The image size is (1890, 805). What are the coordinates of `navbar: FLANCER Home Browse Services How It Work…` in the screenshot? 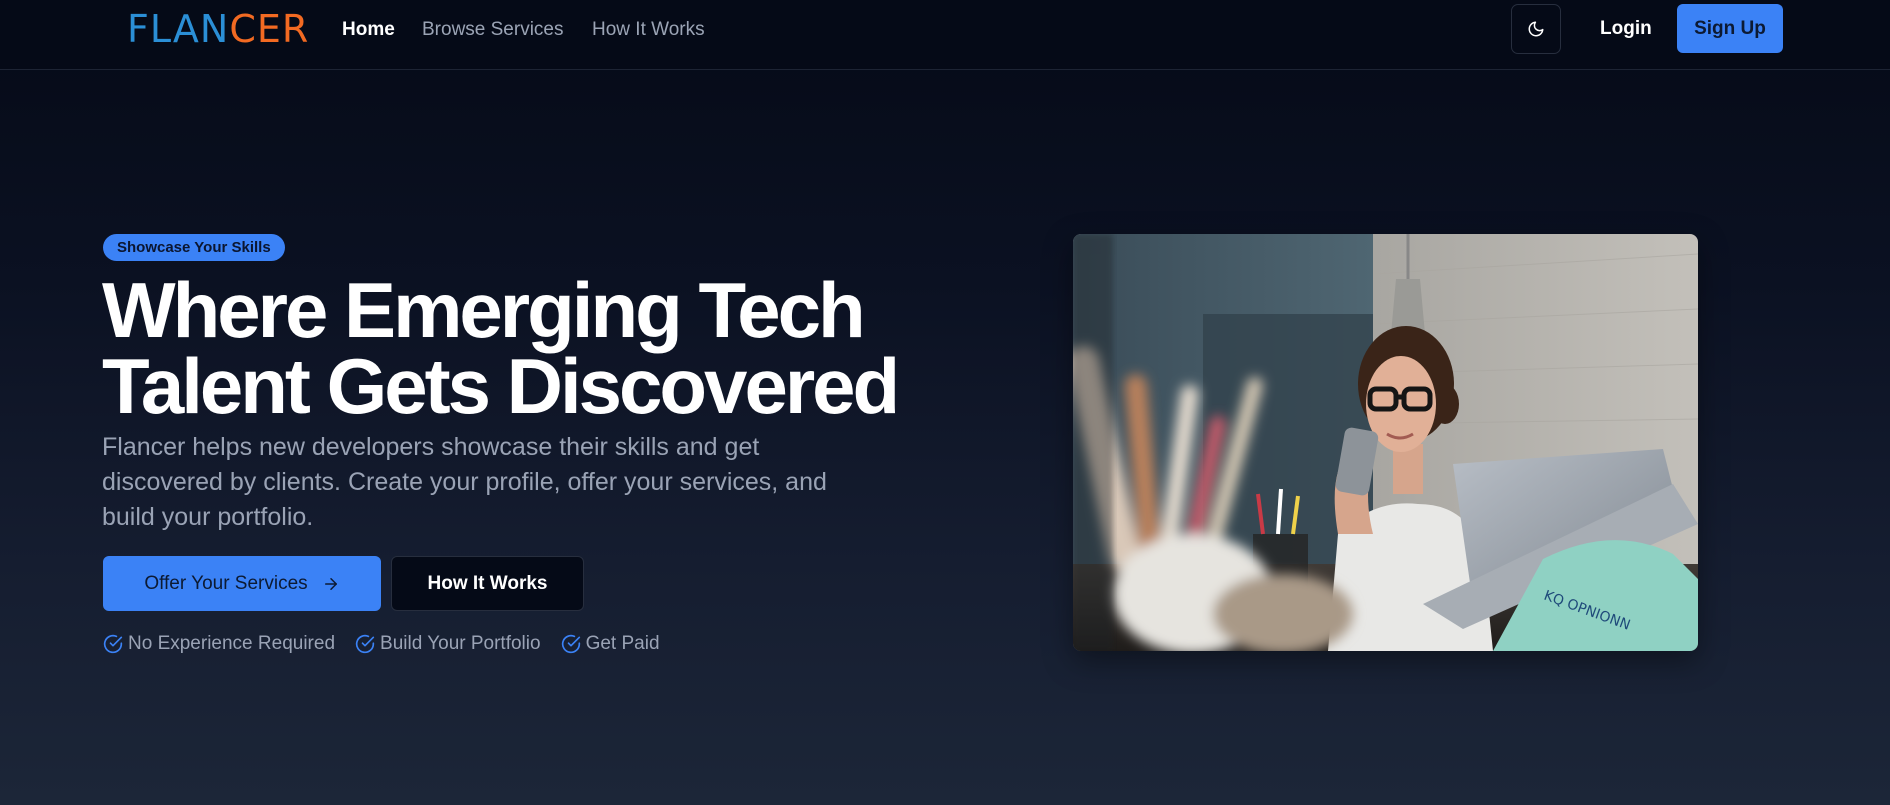 It's located at (945, 35).